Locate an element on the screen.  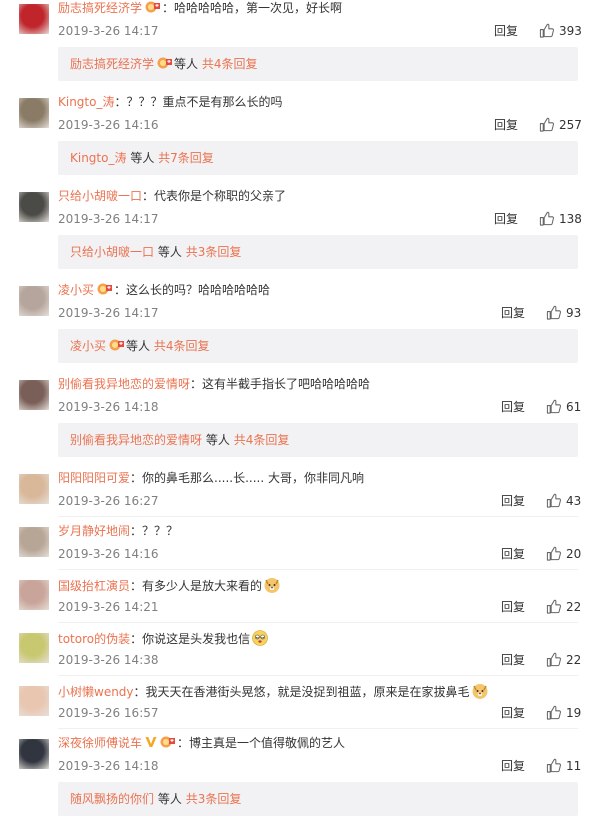
reply-username: 凌小买 is located at coordinates (88, 346).